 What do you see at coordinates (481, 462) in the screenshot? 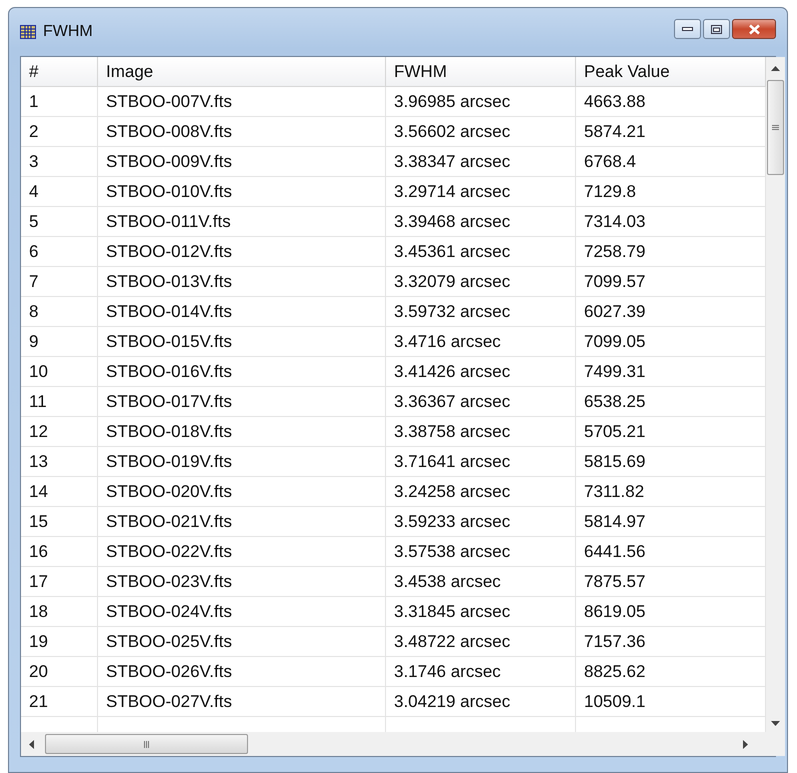
I see `table-cell: 3.71641 arcsec` at bounding box center [481, 462].